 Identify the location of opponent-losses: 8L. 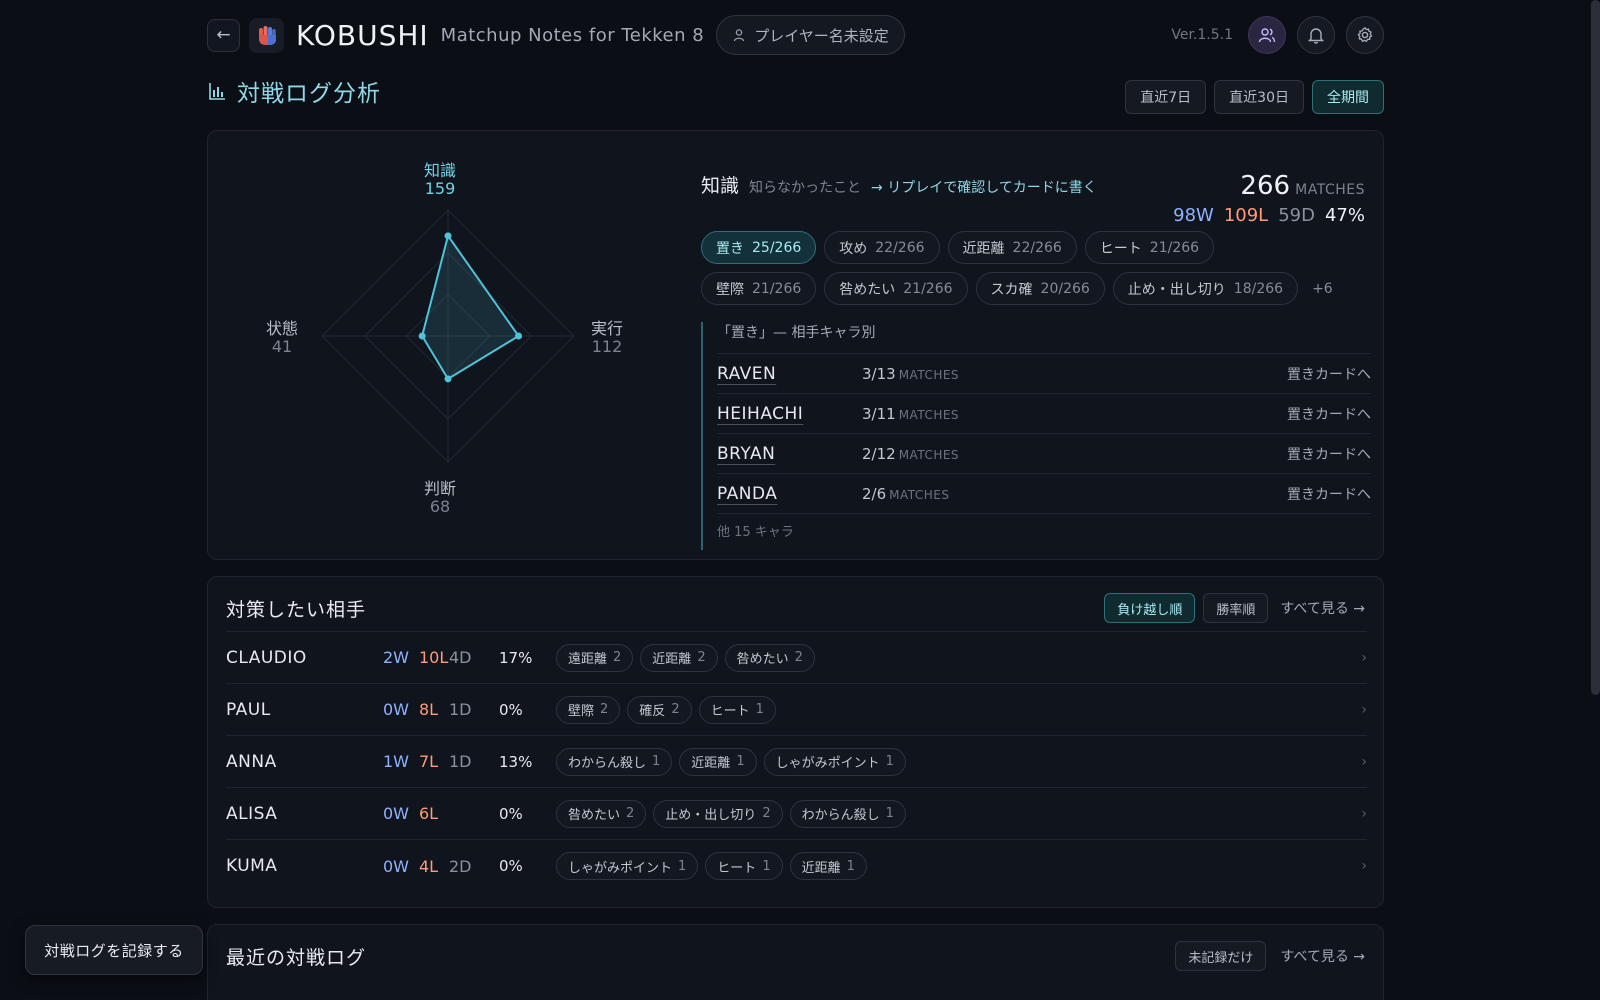
(429, 709).